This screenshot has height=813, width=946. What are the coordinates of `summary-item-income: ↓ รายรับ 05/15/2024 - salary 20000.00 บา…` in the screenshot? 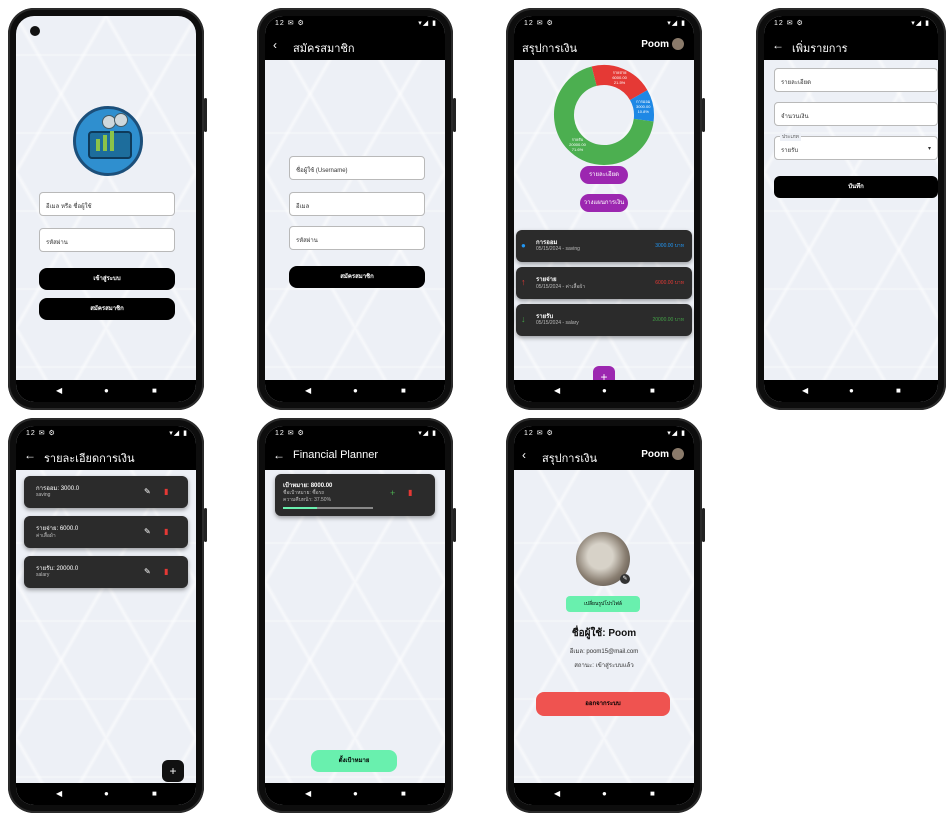 It's located at (604, 320).